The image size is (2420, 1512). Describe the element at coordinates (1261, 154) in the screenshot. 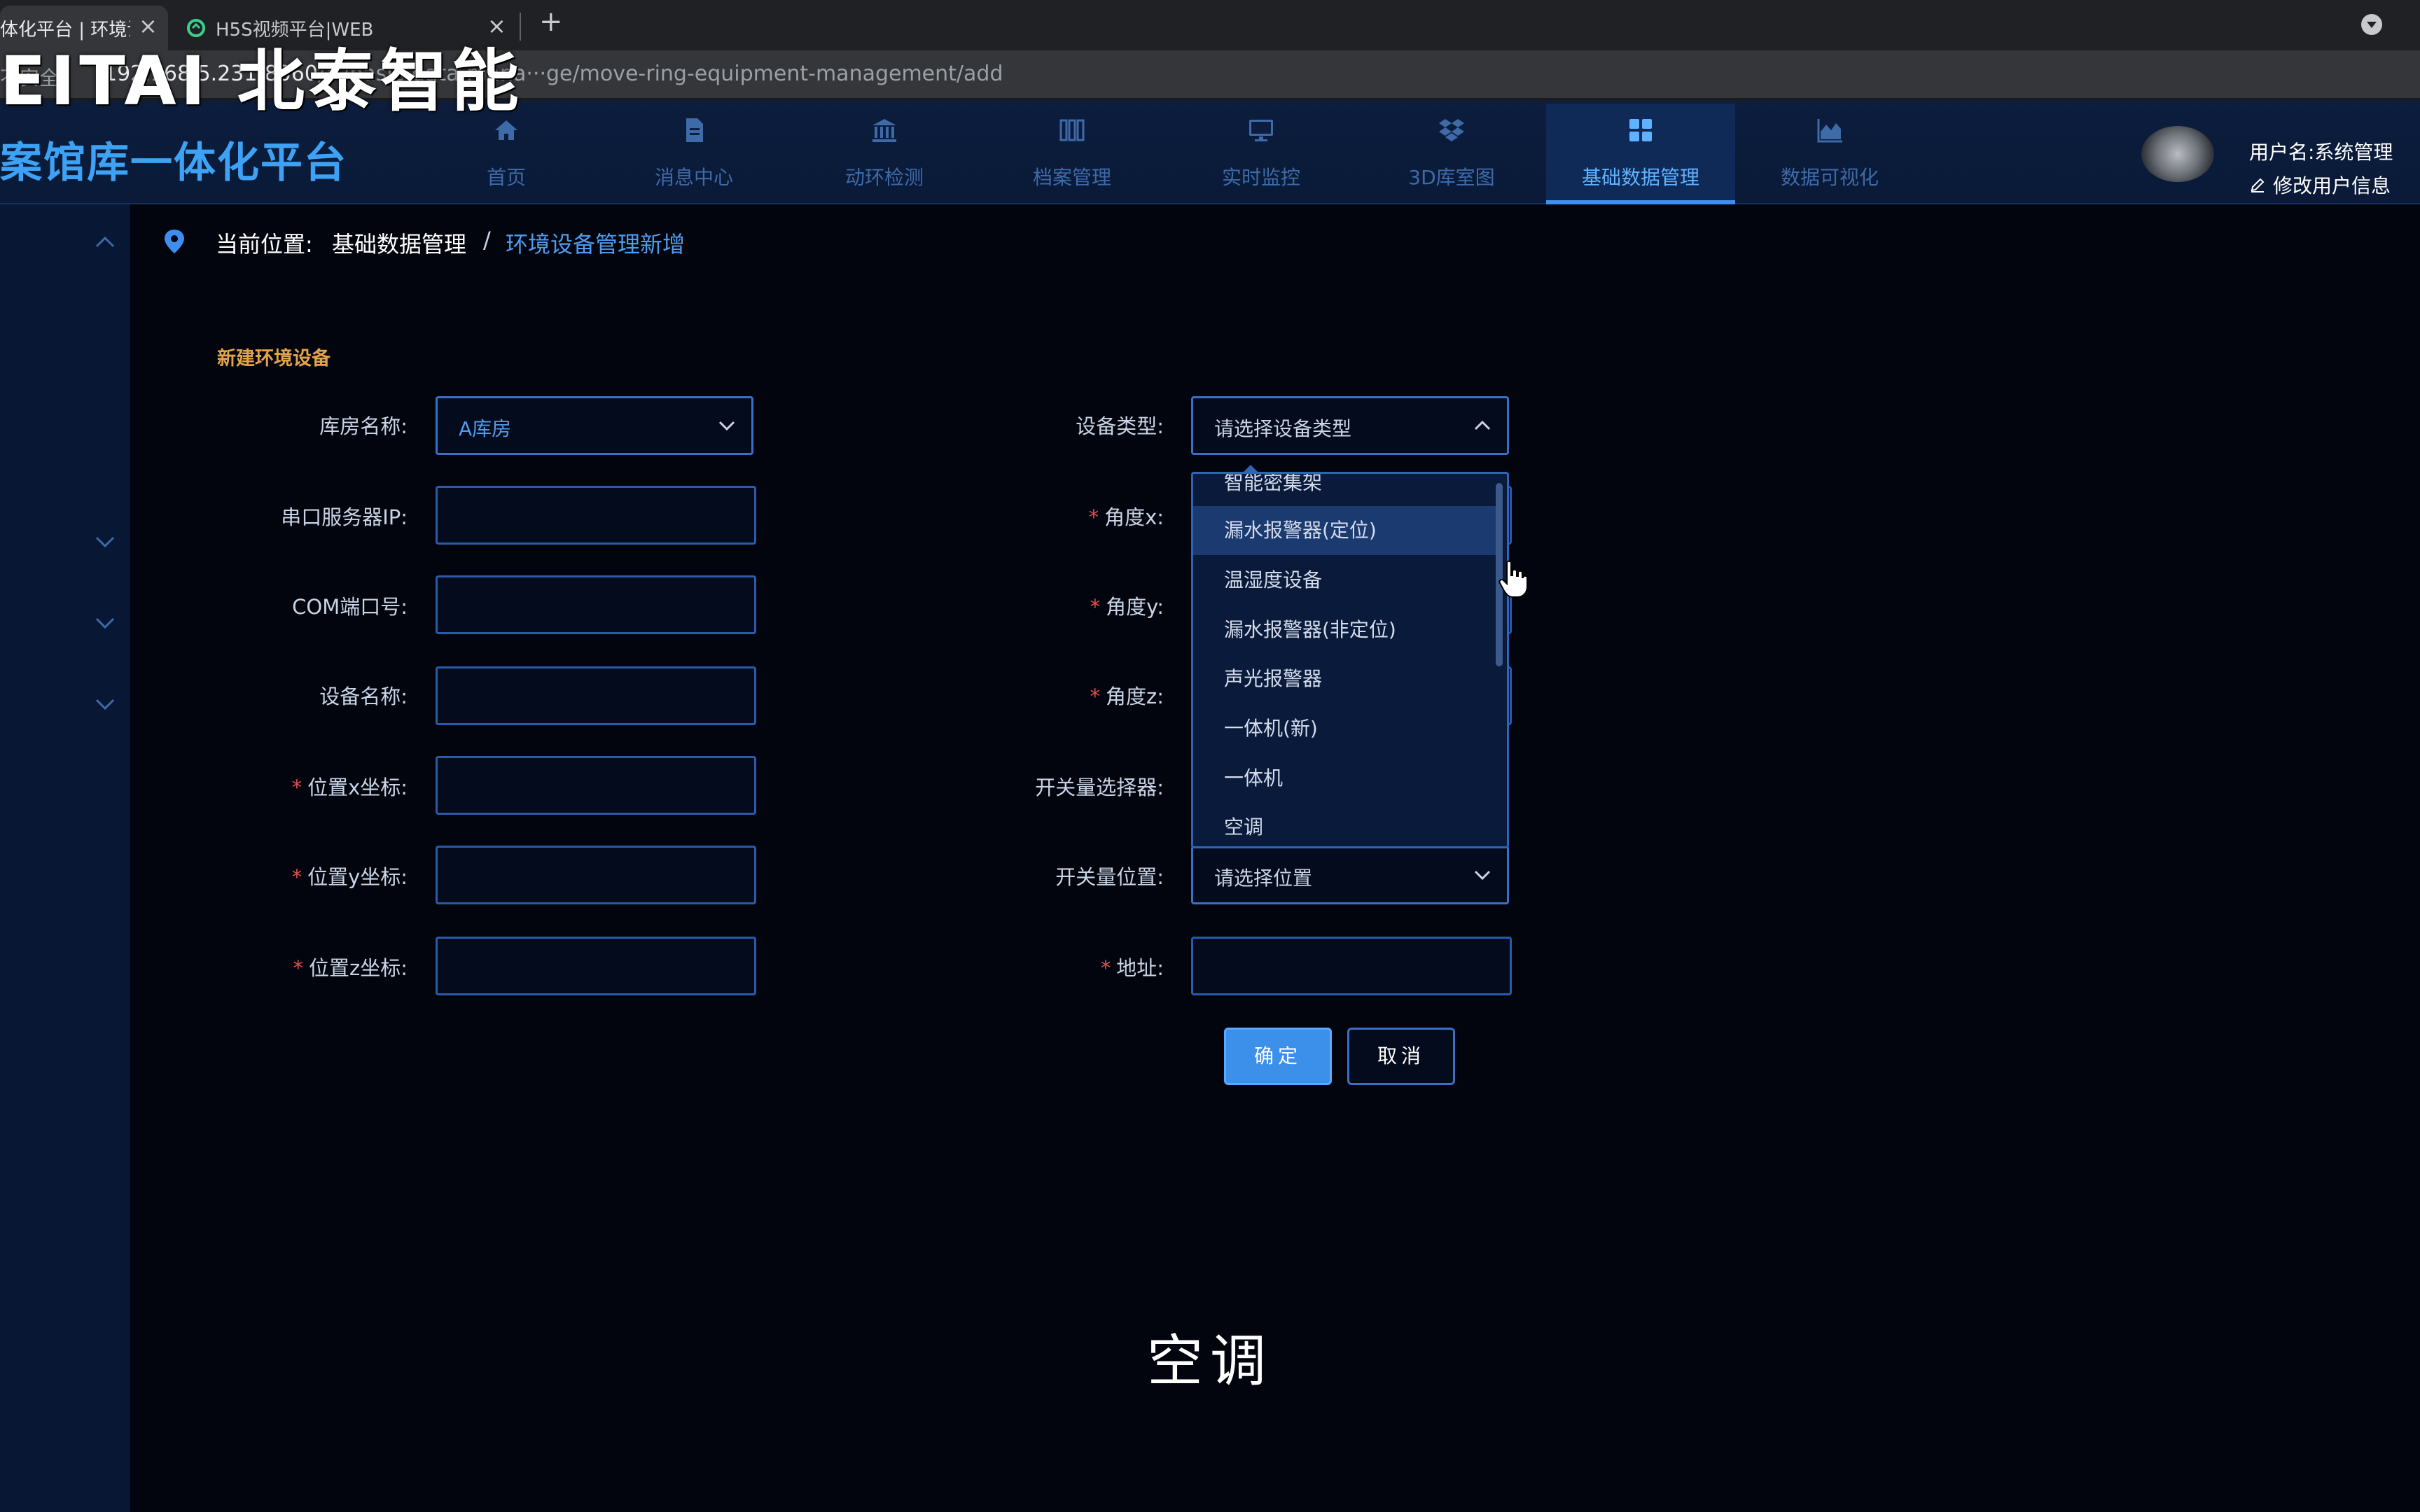

I see `nav-monitor: 实时监控` at that location.